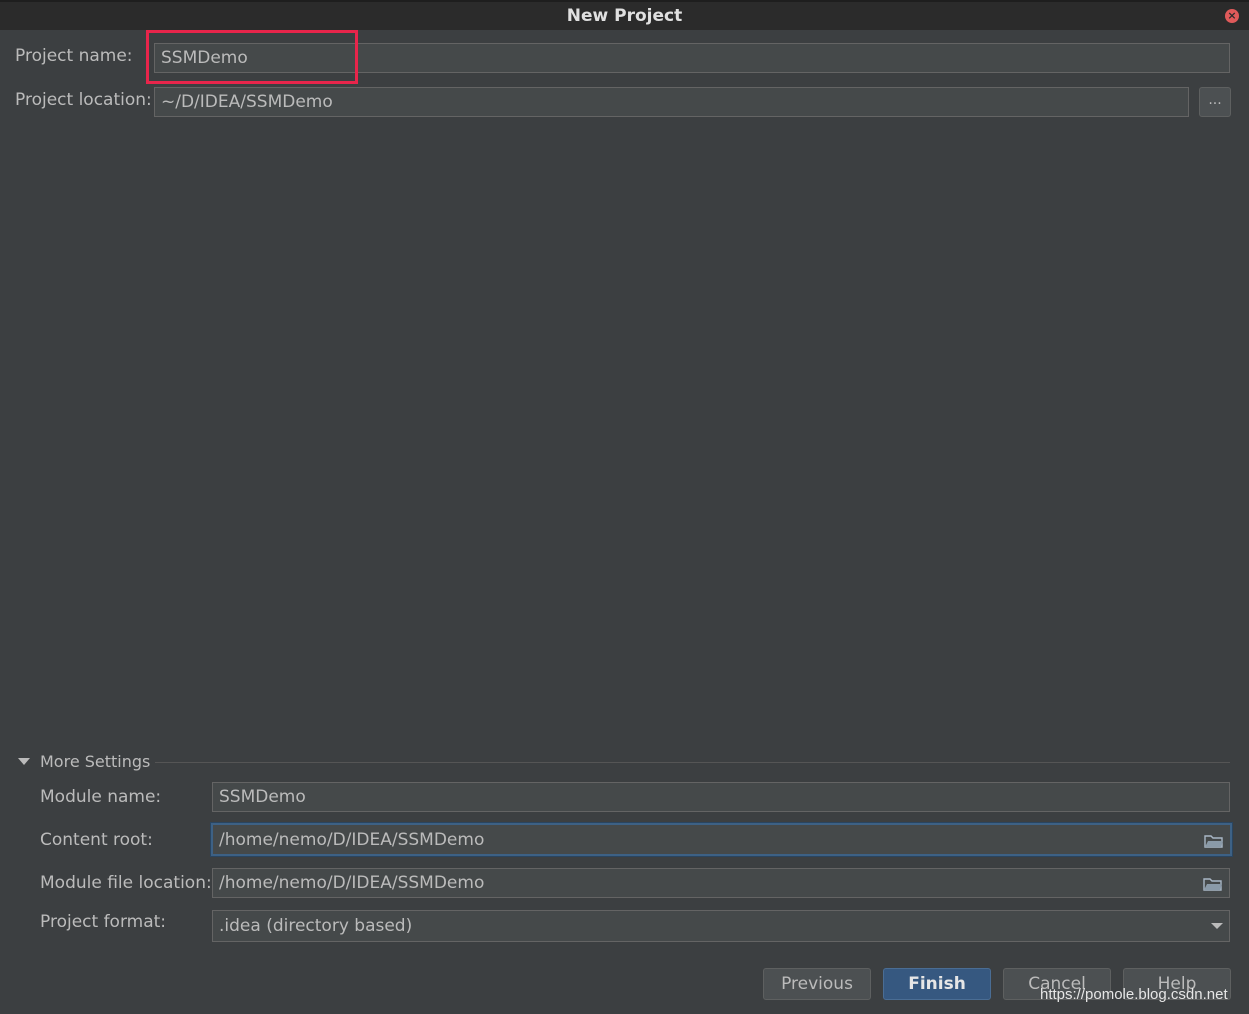 The height and width of the screenshot is (1014, 1249). I want to click on module-file-location-input: /home/nemo/D/IDEA/SSMDemo, so click(721, 883).